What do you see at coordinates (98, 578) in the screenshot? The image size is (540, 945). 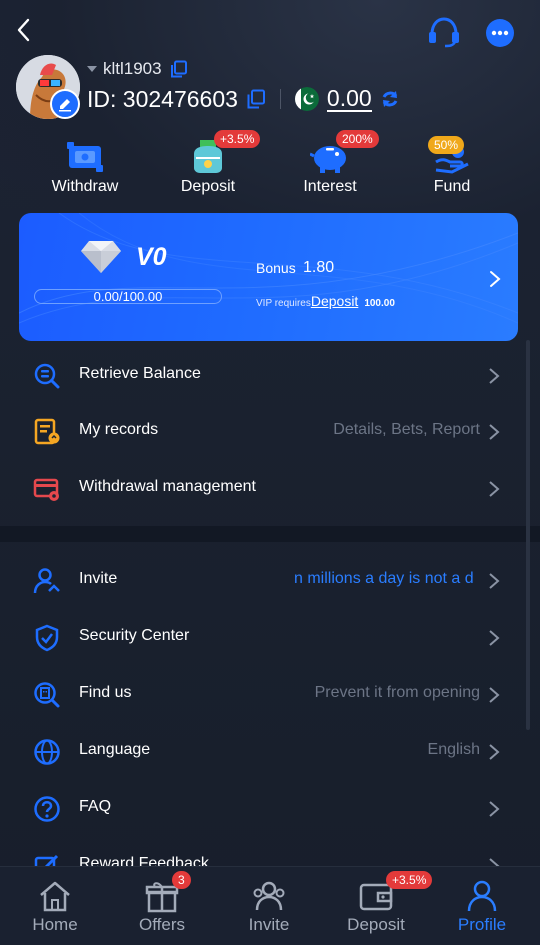 I see `menu-label: Invite` at bounding box center [98, 578].